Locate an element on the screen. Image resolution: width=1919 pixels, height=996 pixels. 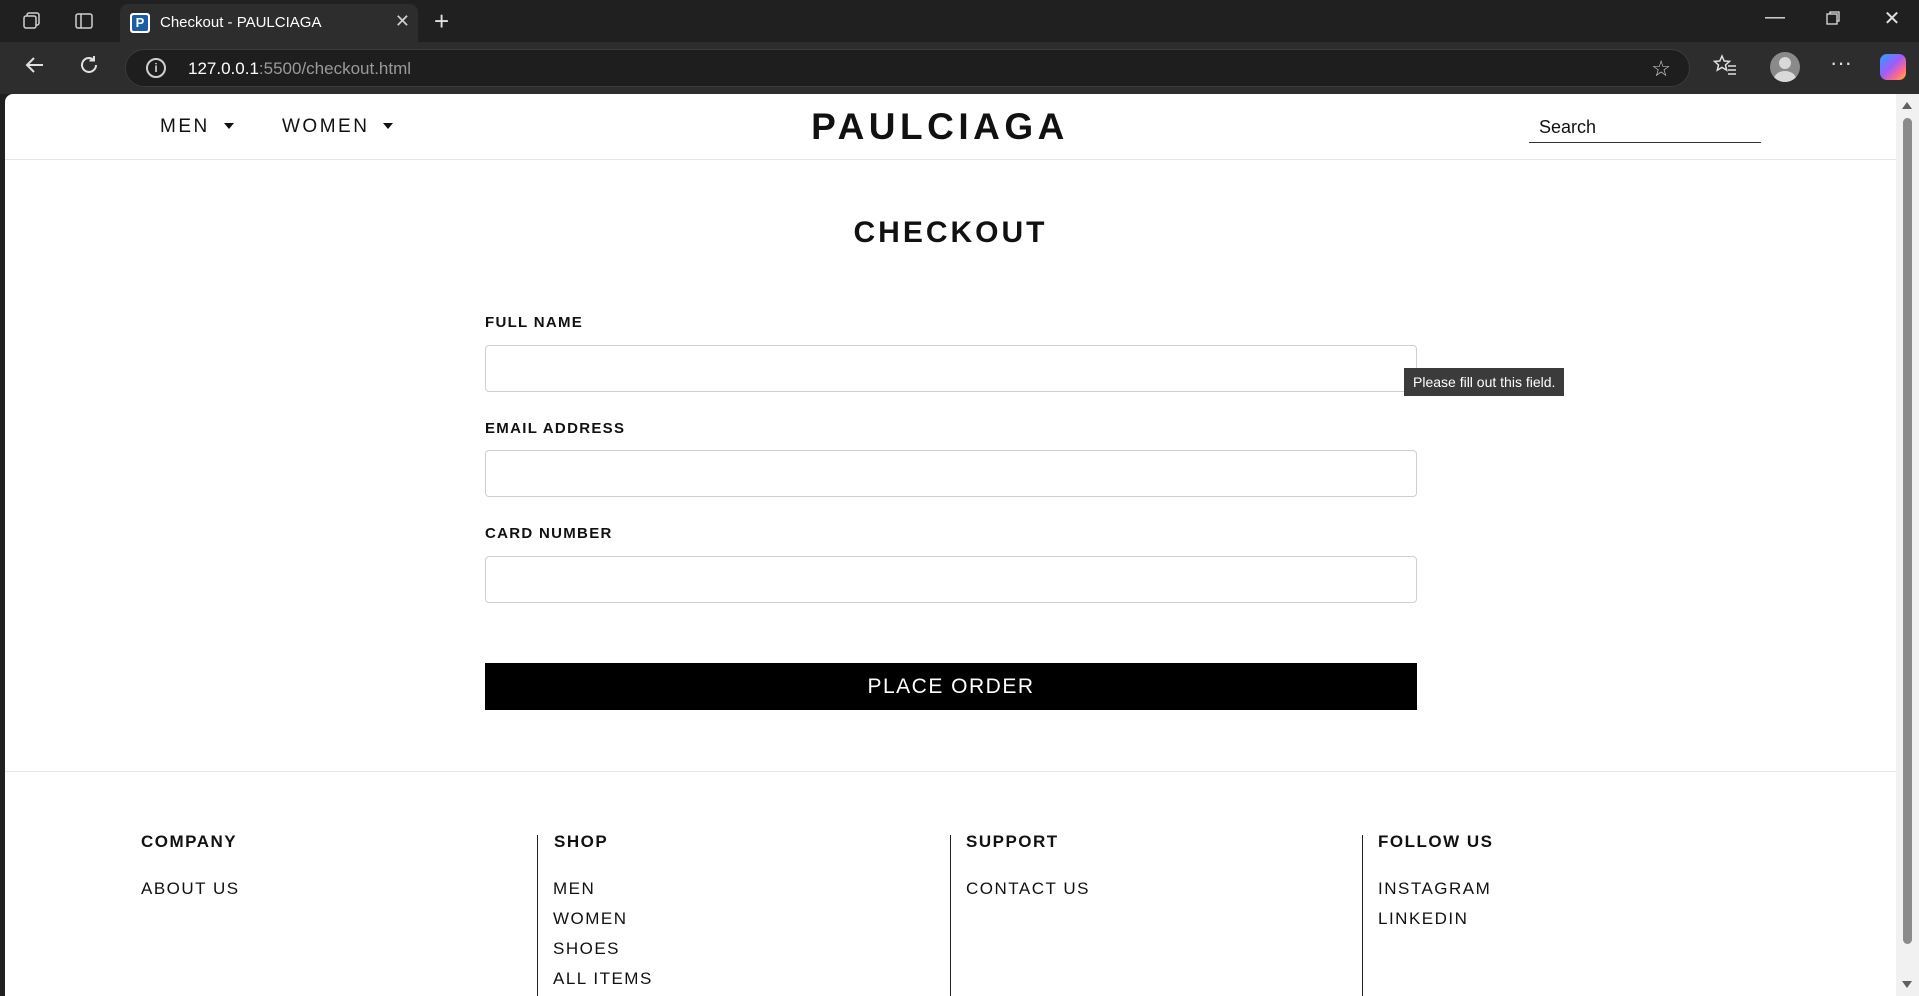
card-number-label: CARD NUMBER is located at coordinates (549, 533).